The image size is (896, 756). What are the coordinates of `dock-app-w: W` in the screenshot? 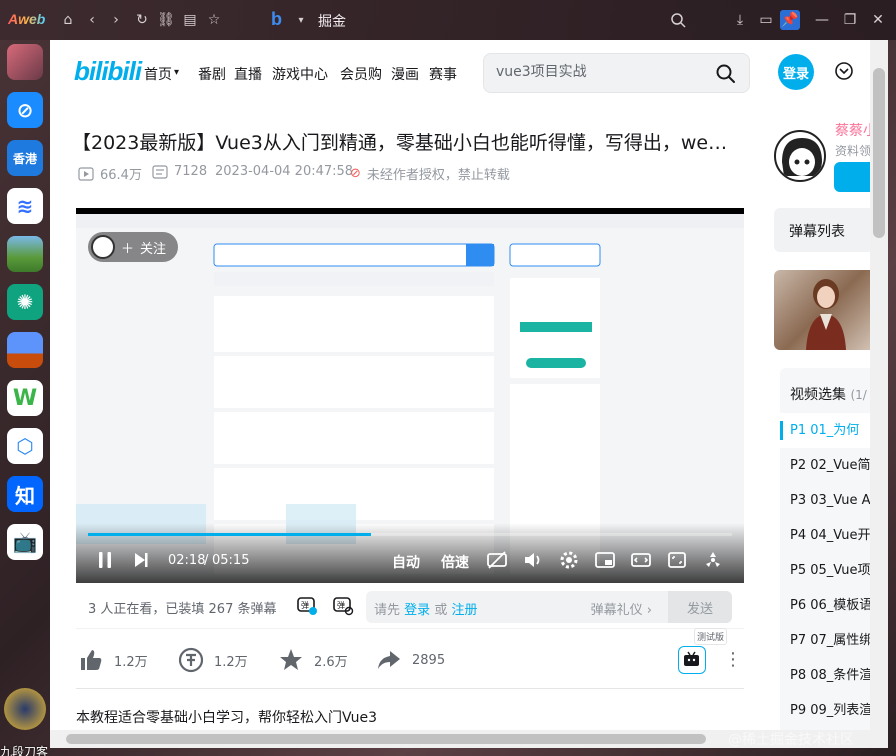 It's located at (25, 398).